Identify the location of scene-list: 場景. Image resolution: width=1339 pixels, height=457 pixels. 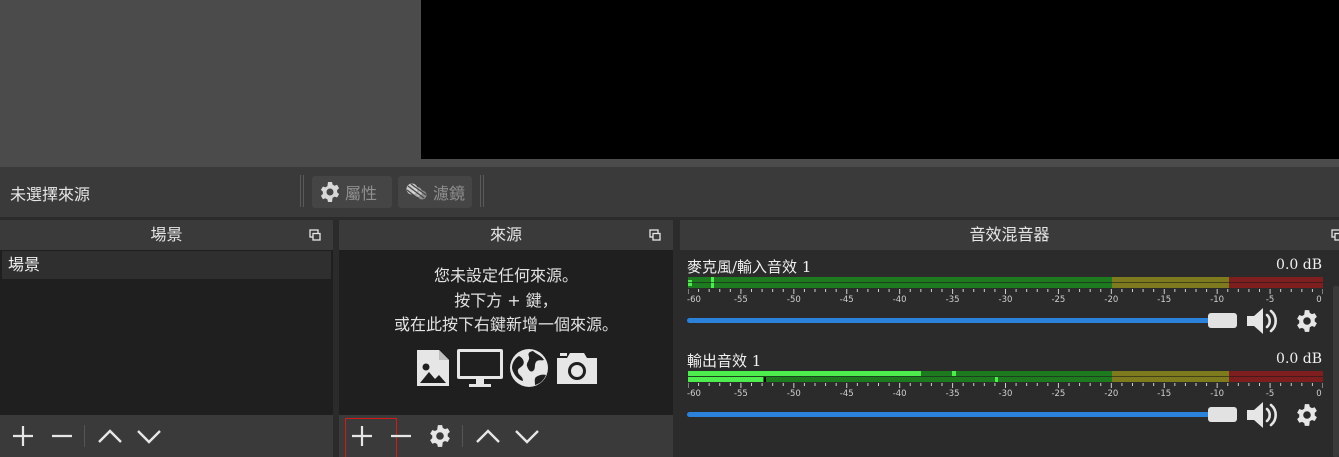
(166, 332).